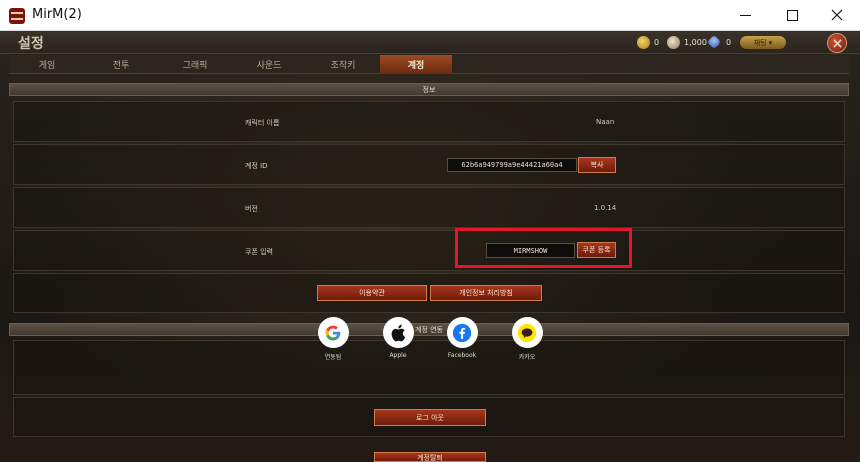 Image resolution: width=860 pixels, height=462 pixels. I want to click on google-icon, so click(333, 332).